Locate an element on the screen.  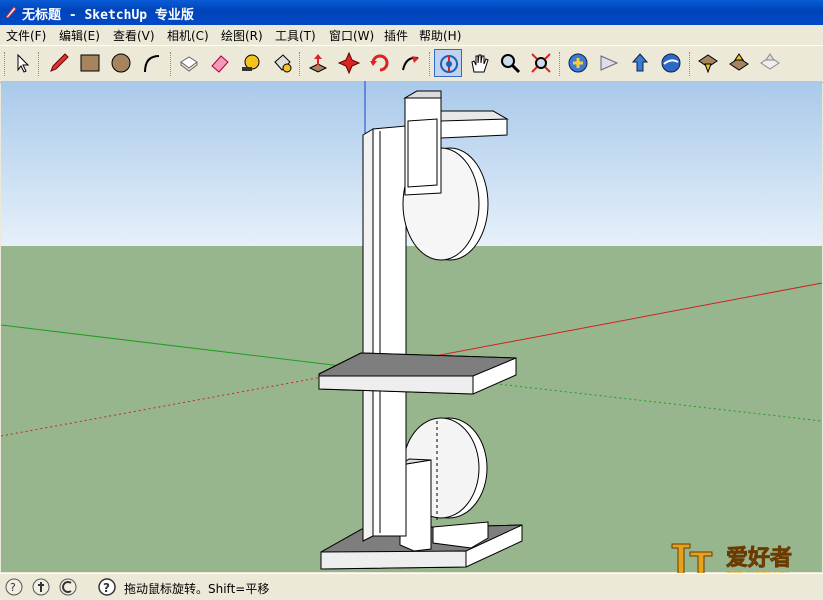
make-component-button is located at coordinates (189, 63).